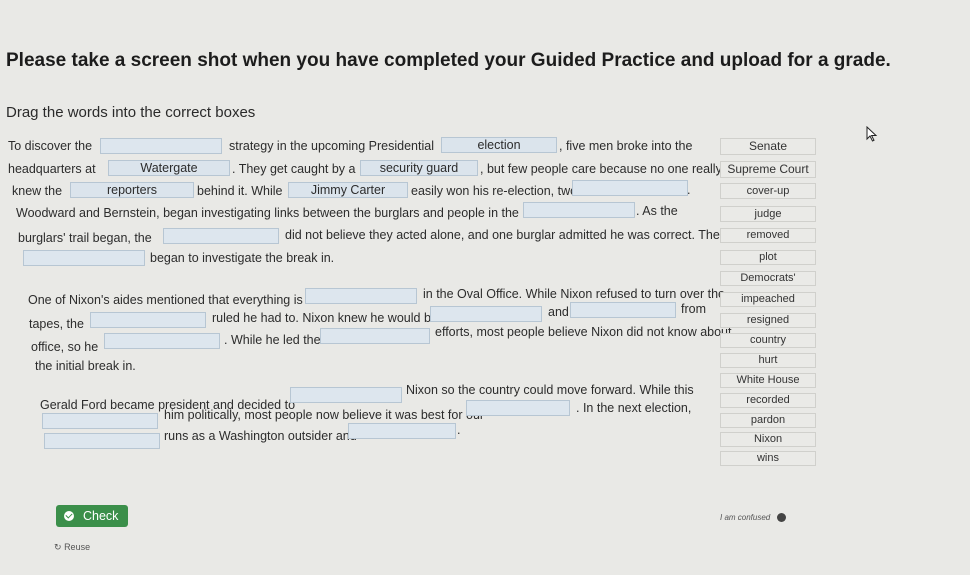 This screenshot has height=575, width=970. I want to click on word-bank-item: impeached, so click(768, 299).